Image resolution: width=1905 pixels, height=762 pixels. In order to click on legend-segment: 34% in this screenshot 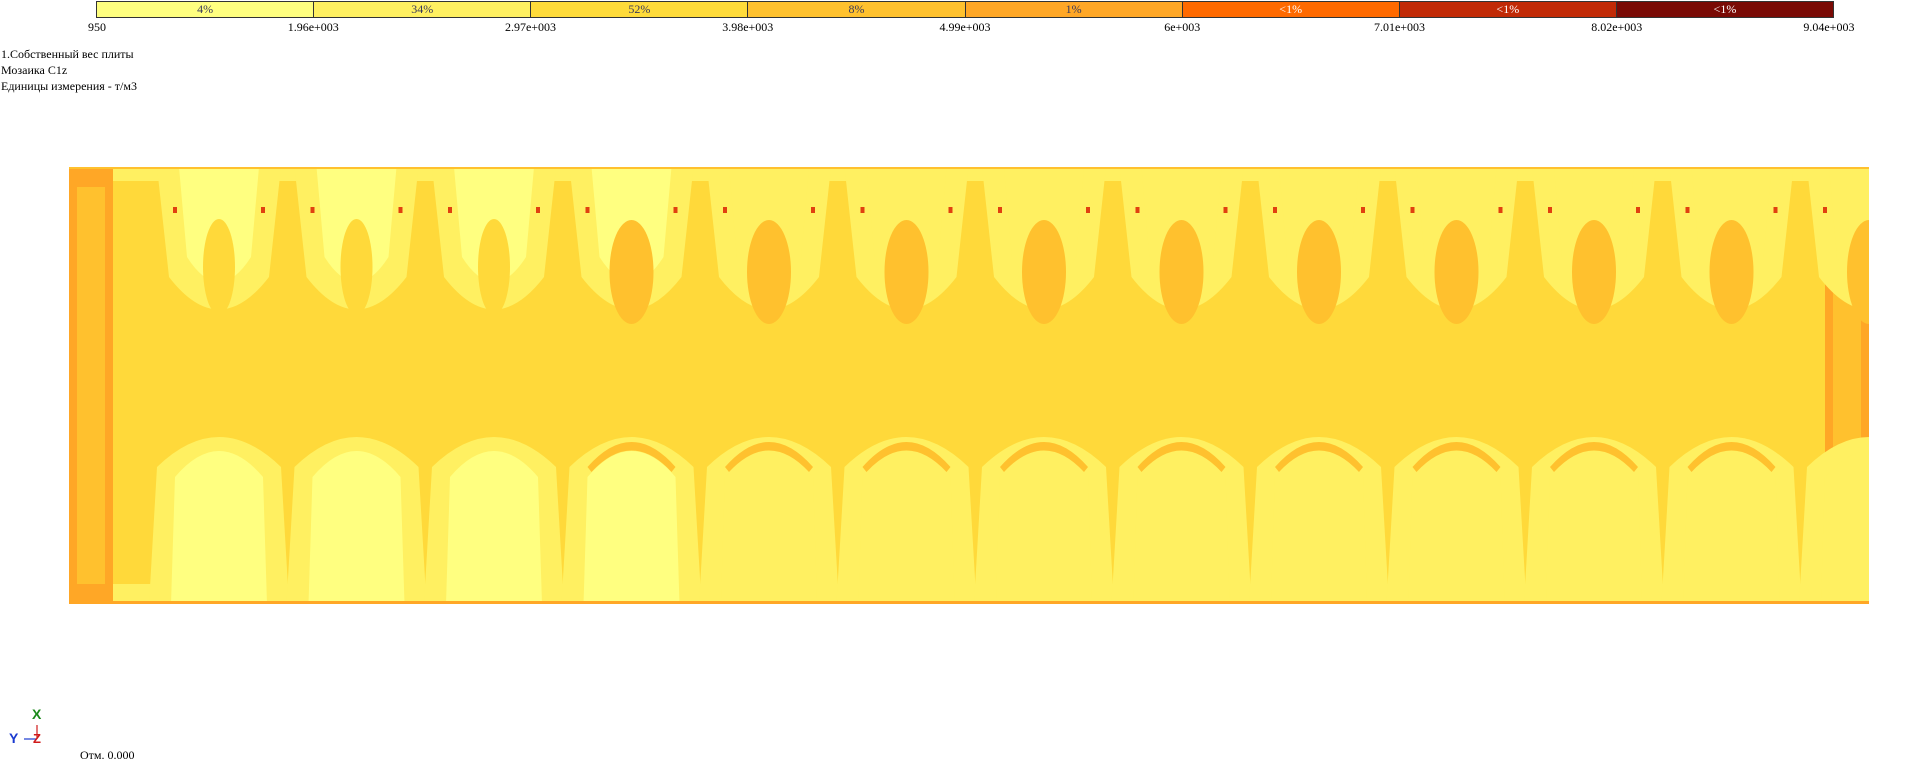, I will do `click(422, 9)`.